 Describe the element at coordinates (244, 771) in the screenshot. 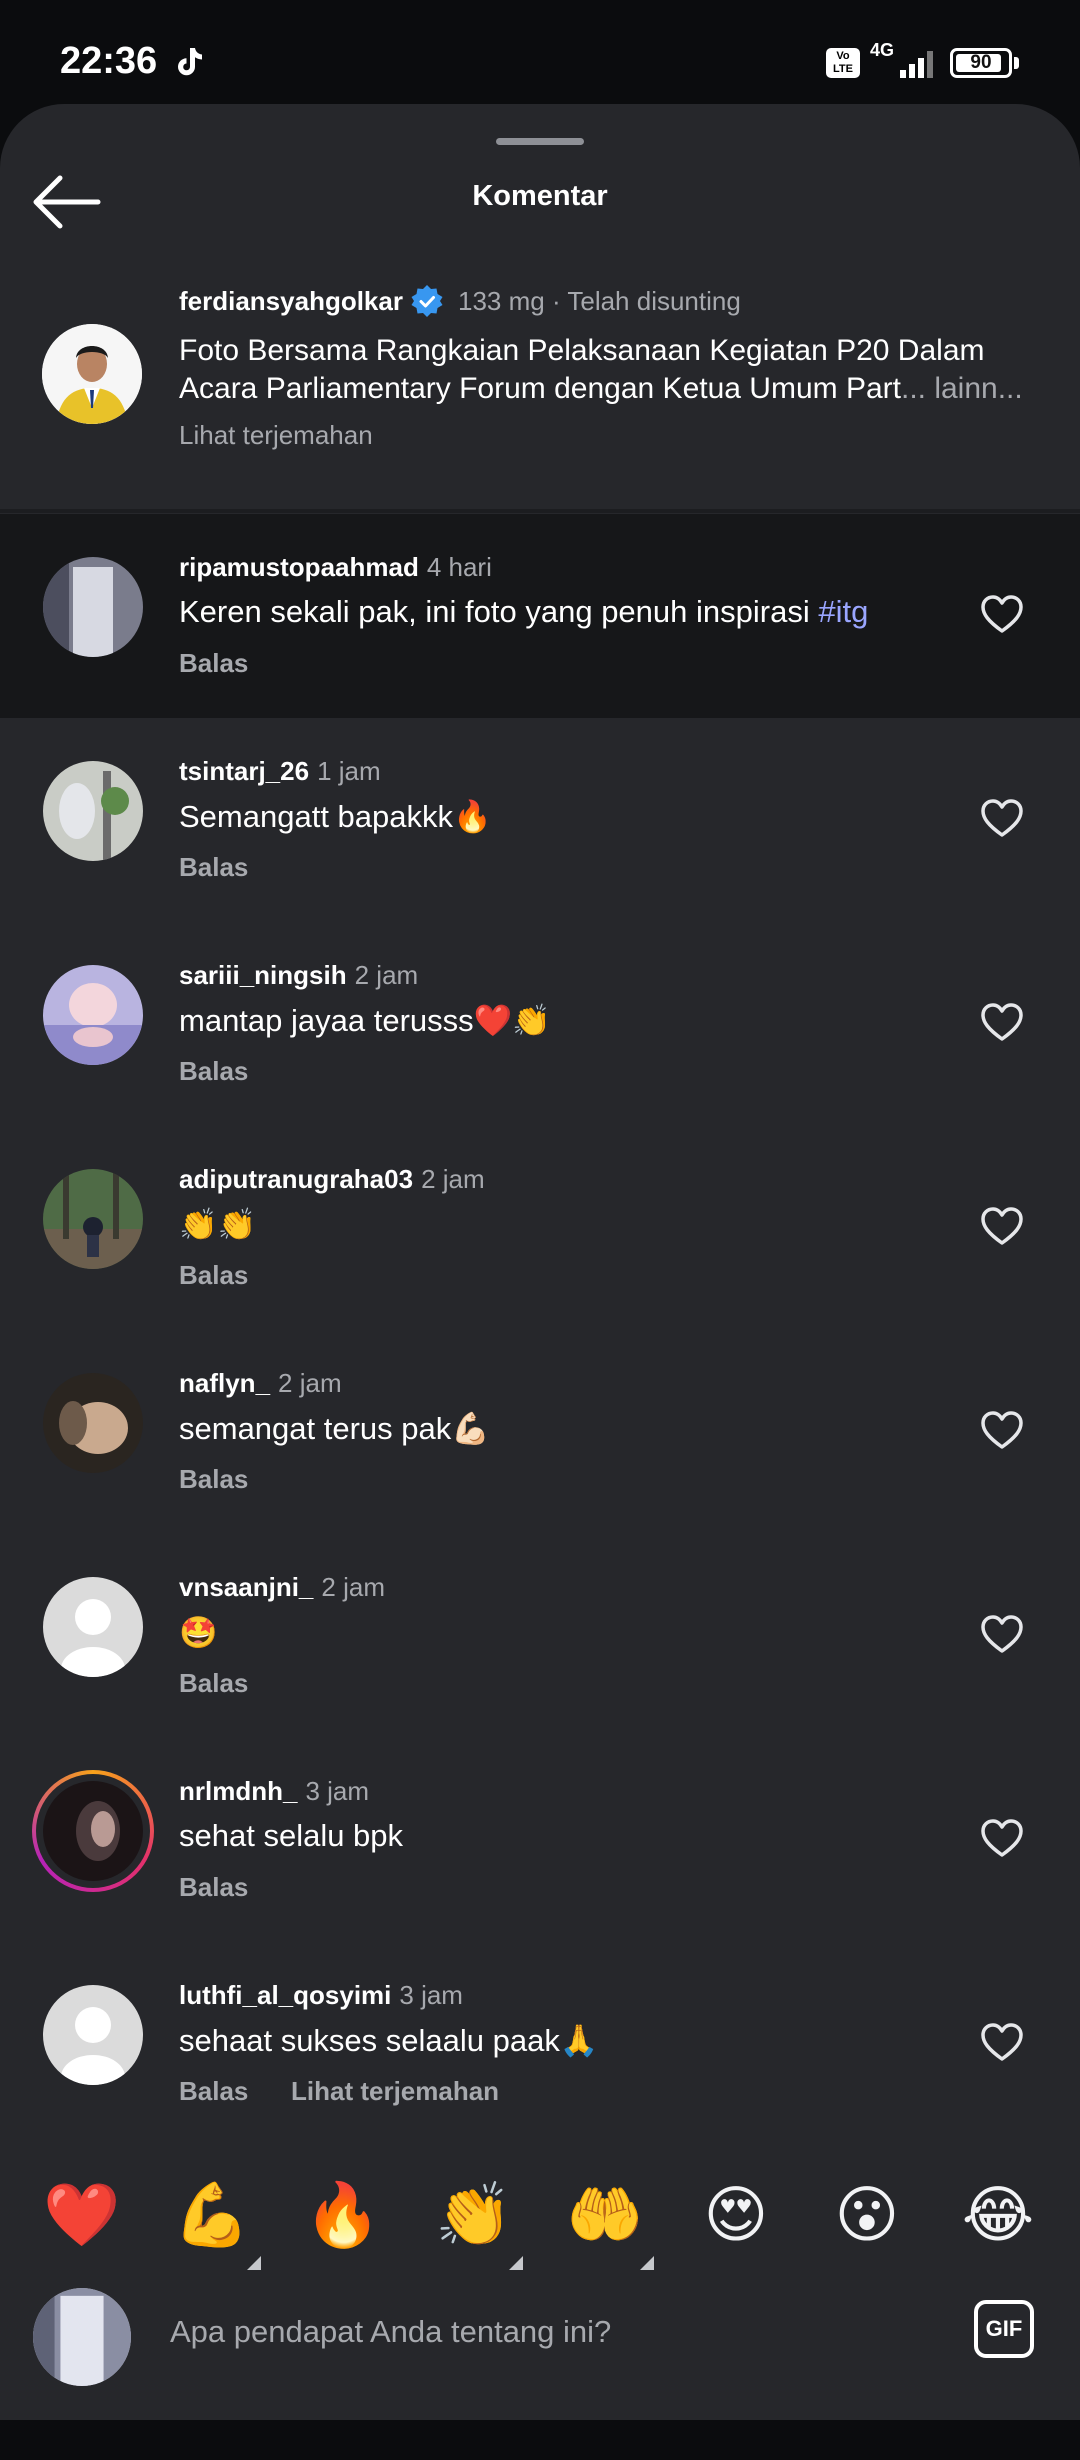

I see `comment-username: tsintarj_26` at that location.